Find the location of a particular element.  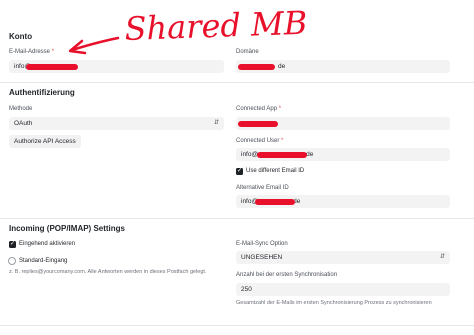

standard-eingang-radio is located at coordinates (12, 261).